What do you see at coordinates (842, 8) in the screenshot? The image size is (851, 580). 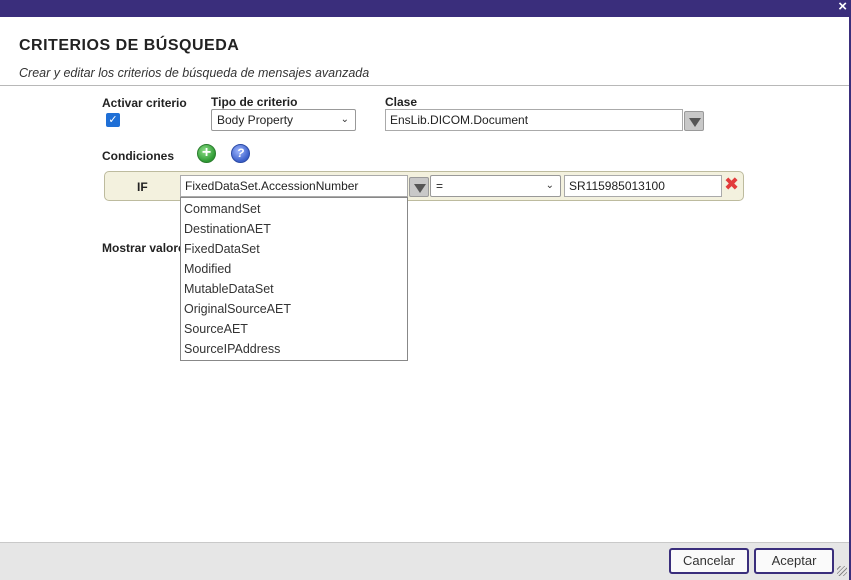 I see `close-icon: ×` at bounding box center [842, 8].